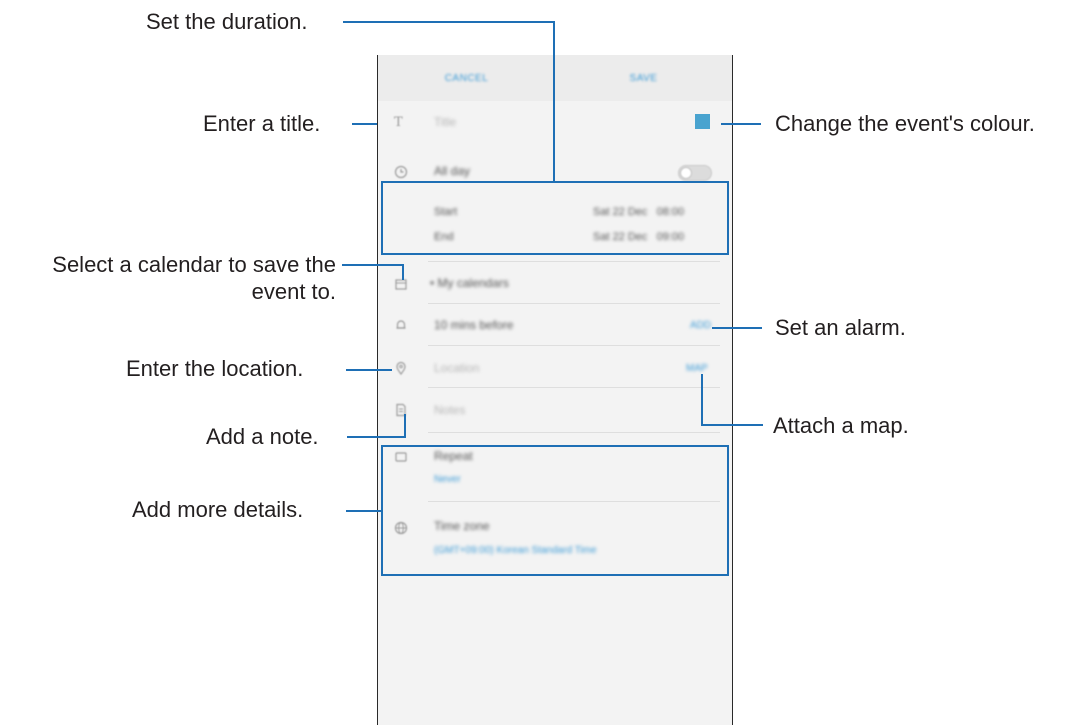  Describe the element at coordinates (697, 368) in the screenshot. I see `map-button: MAP` at that location.